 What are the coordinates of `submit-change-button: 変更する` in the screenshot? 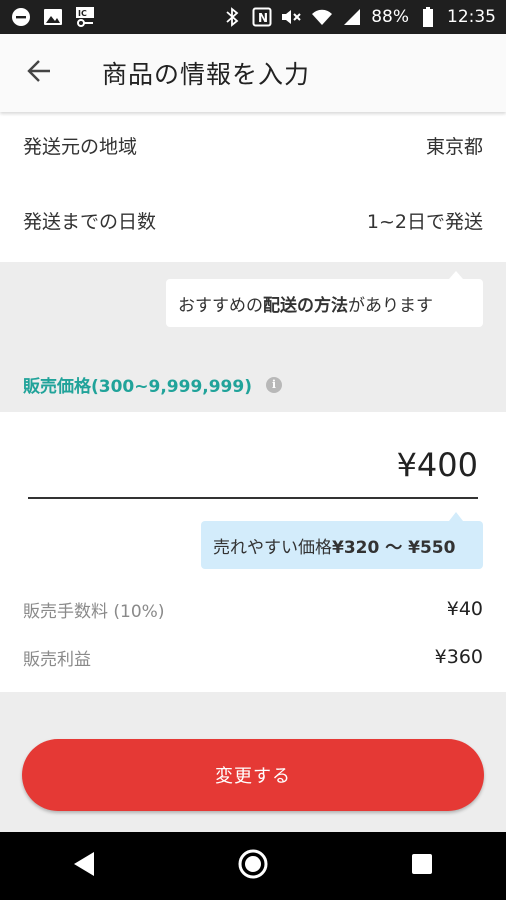 It's located at (253, 775).